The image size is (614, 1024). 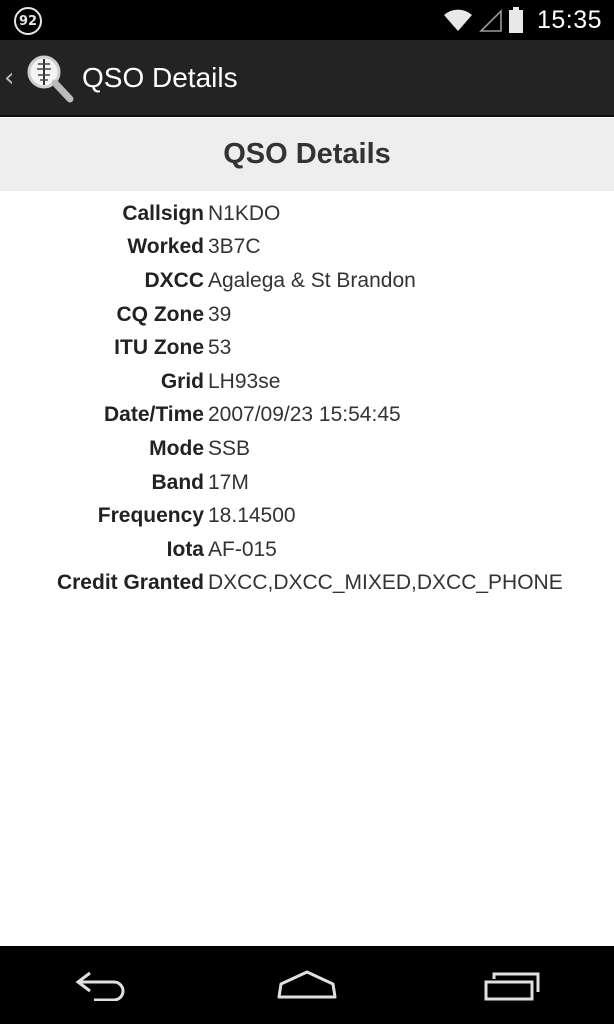 What do you see at coordinates (307, 78) in the screenshot?
I see `action-bar: ‹ QSO Details` at bounding box center [307, 78].